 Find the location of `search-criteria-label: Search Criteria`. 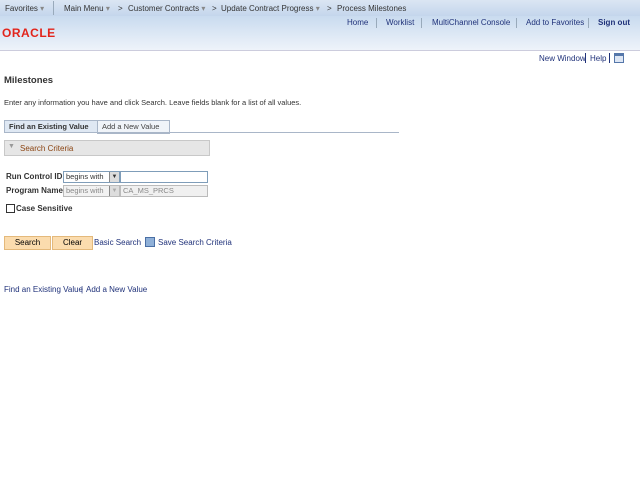

search-criteria-label: Search Criteria is located at coordinates (47, 148).